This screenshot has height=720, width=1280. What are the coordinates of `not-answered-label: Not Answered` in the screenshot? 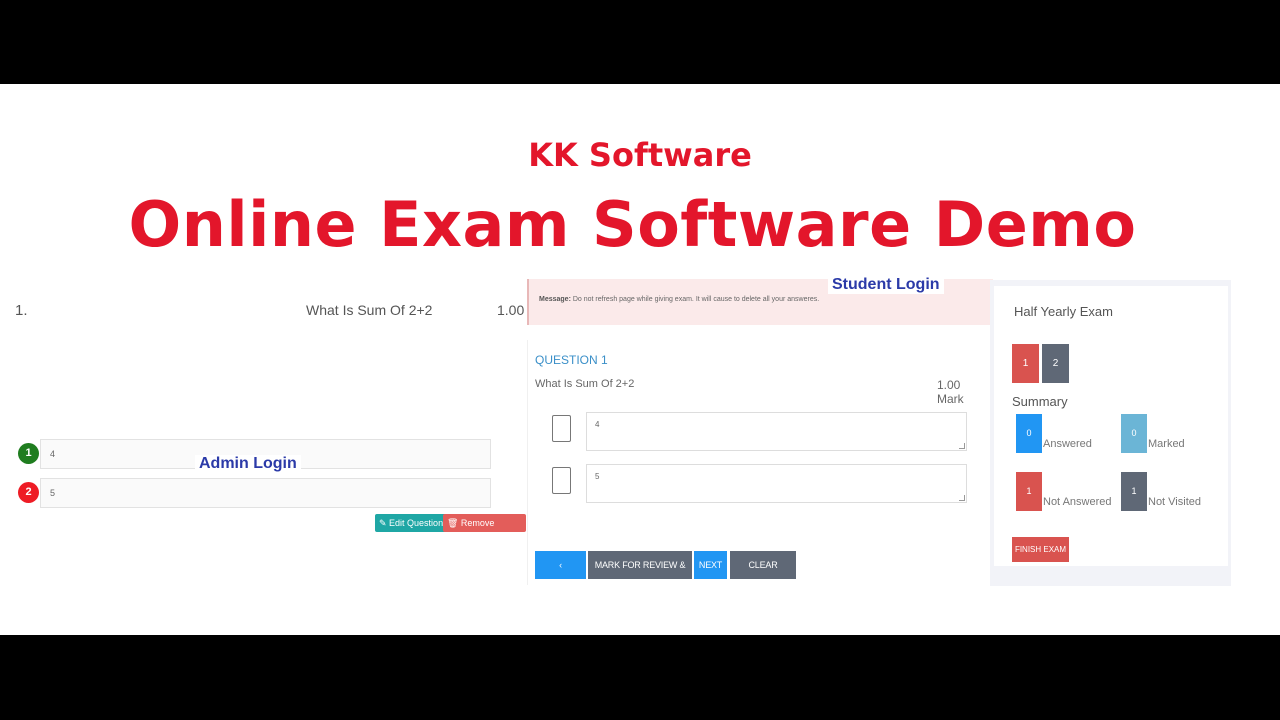 It's located at (1077, 502).